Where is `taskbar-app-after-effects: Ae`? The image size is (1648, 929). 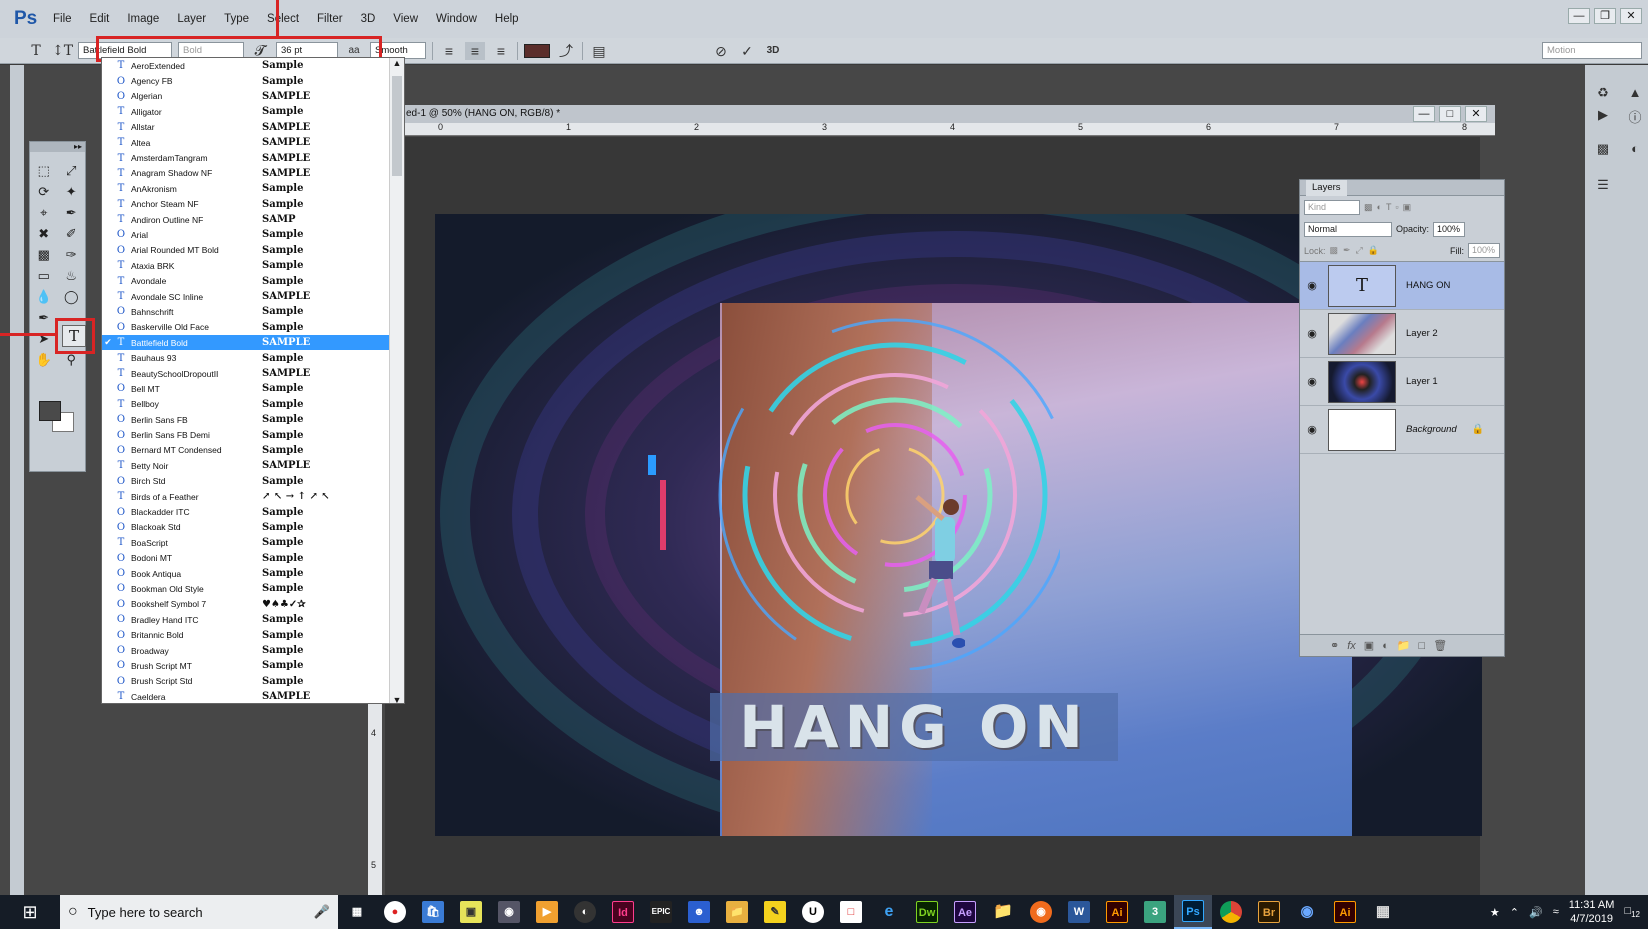 taskbar-app-after-effects: Ae is located at coordinates (965, 912).